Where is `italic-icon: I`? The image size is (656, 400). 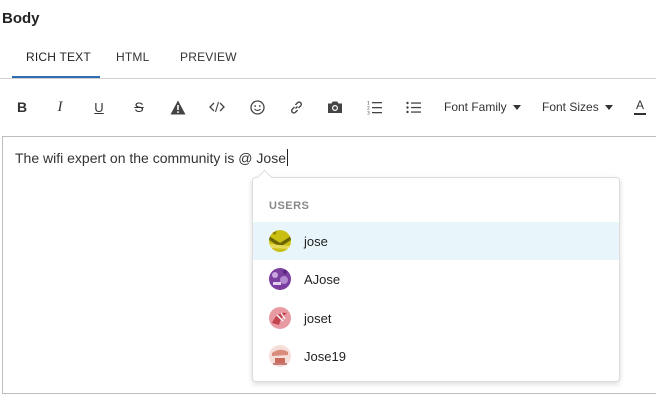 italic-icon: I is located at coordinates (60, 106).